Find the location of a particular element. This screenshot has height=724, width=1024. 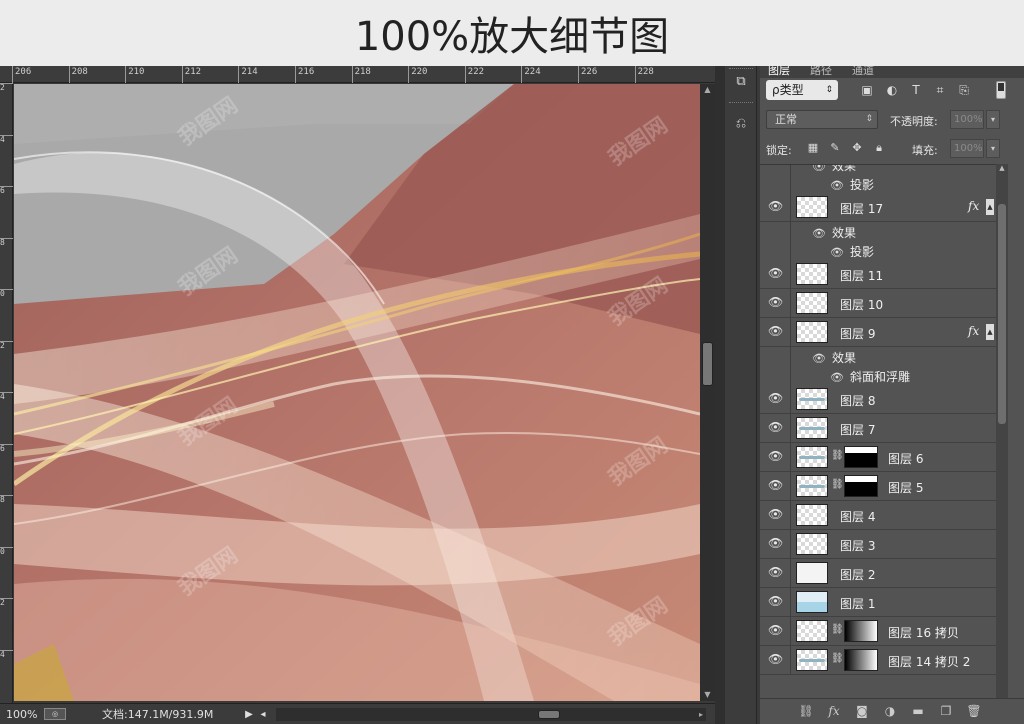

layer-row: 👁︎ 图层 2 is located at coordinates (878, 573).